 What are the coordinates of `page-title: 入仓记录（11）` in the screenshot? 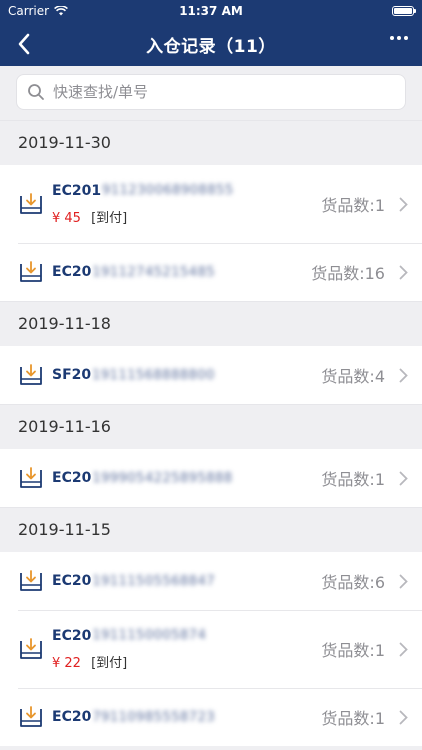 It's located at (211, 46).